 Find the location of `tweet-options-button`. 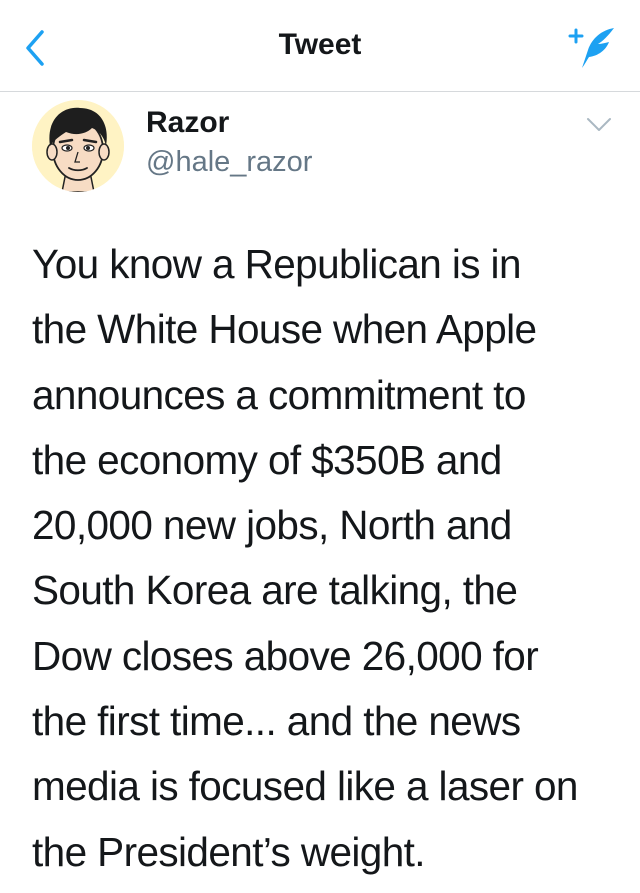

tweet-options-button is located at coordinates (599, 125).